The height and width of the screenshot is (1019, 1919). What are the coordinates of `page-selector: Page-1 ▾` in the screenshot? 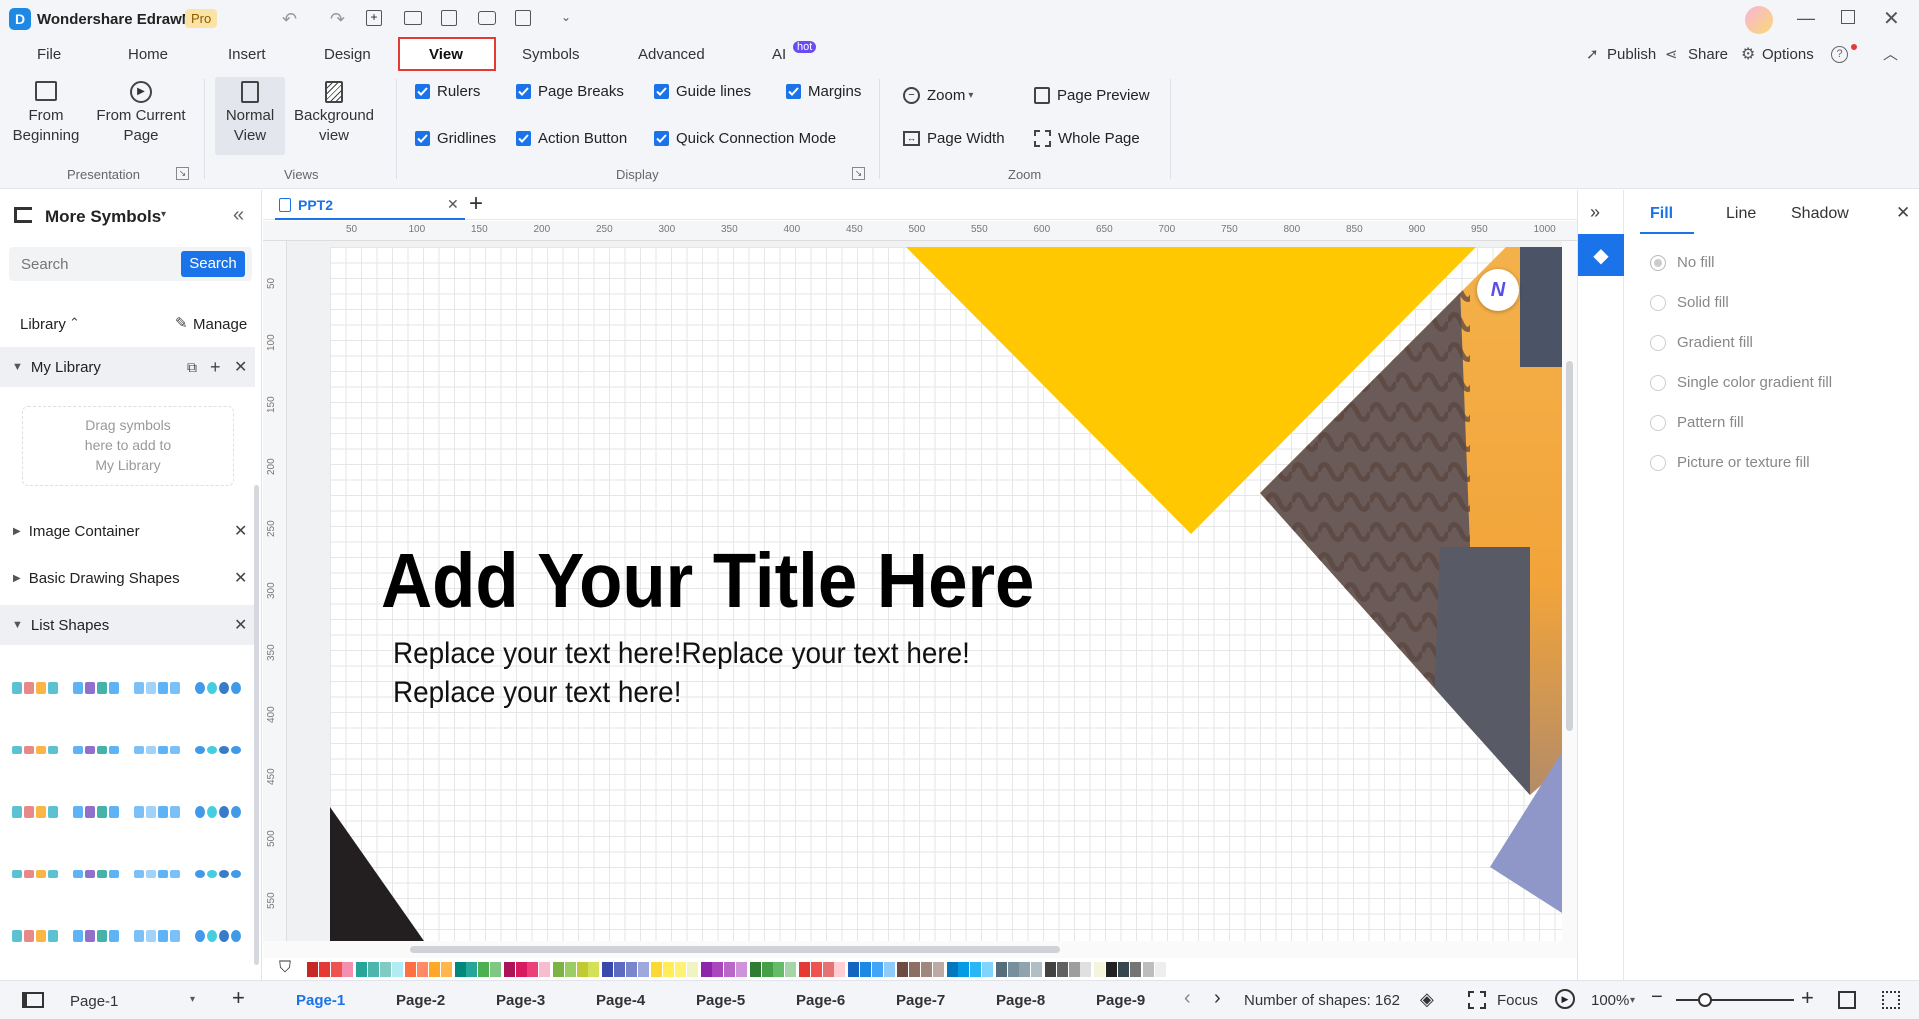 It's located at (132, 1000).